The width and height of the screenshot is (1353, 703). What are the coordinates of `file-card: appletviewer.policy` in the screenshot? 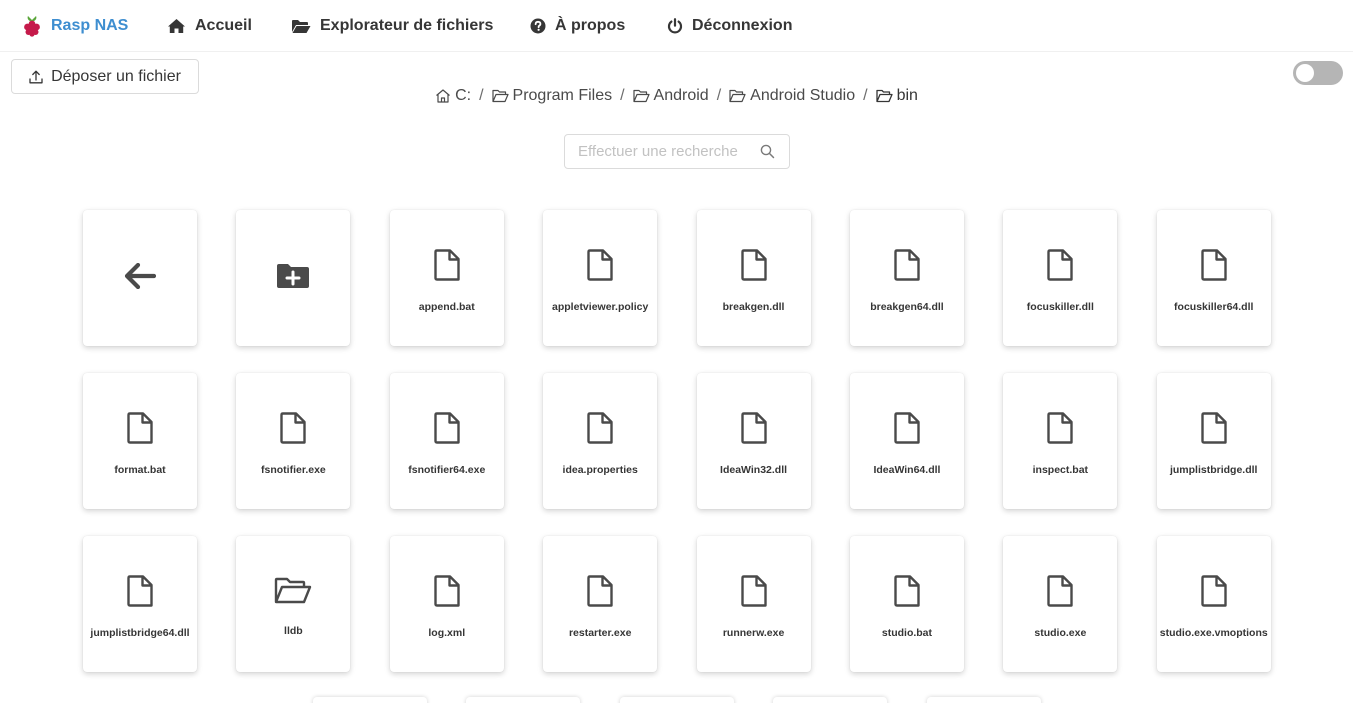 It's located at (600, 278).